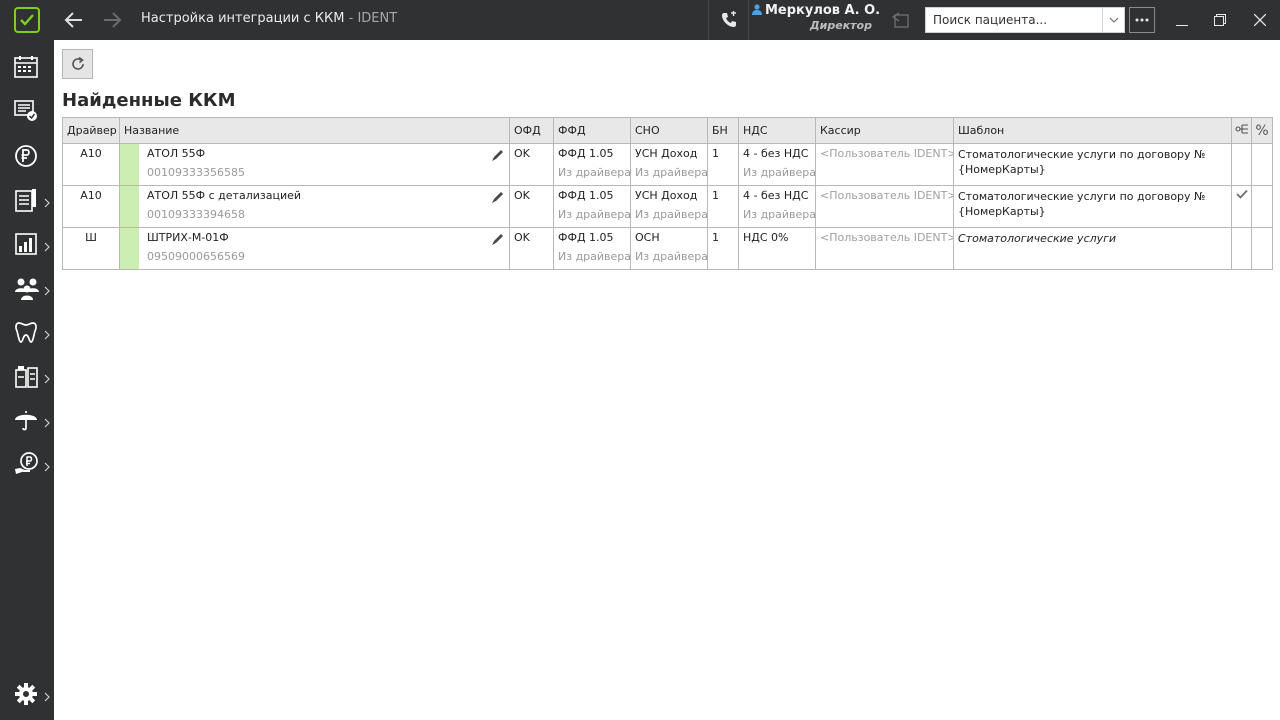  I want to click on sidebar-item-finance, so click(27, 156).